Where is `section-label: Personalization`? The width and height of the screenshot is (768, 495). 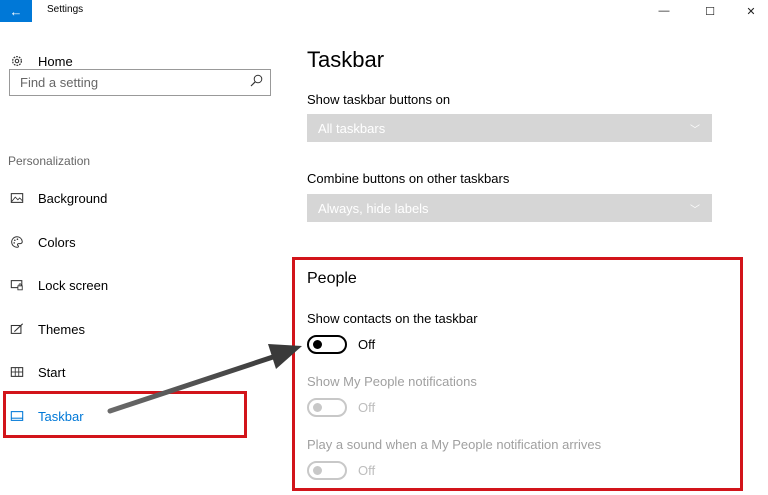 section-label: Personalization is located at coordinates (49, 161).